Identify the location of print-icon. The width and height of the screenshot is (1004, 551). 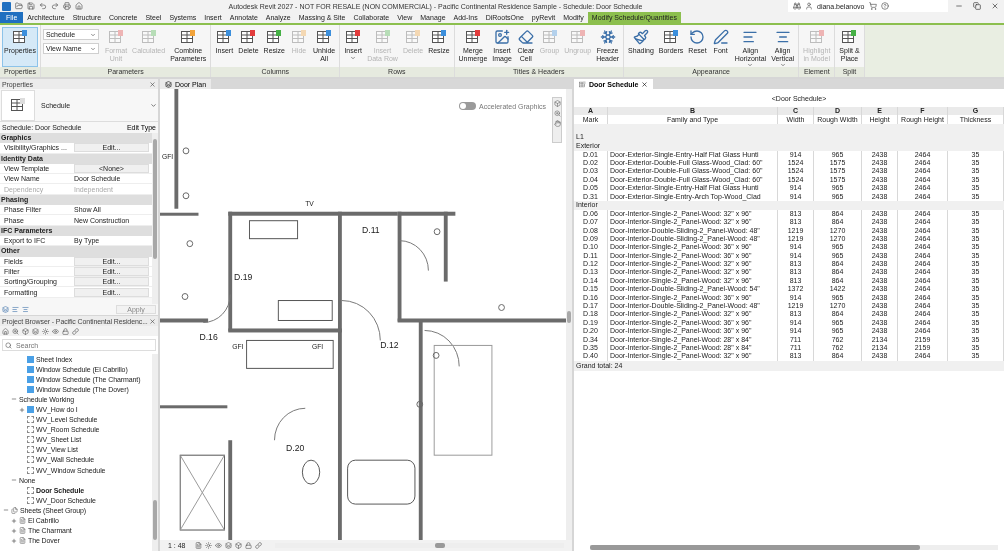
(67, 6).